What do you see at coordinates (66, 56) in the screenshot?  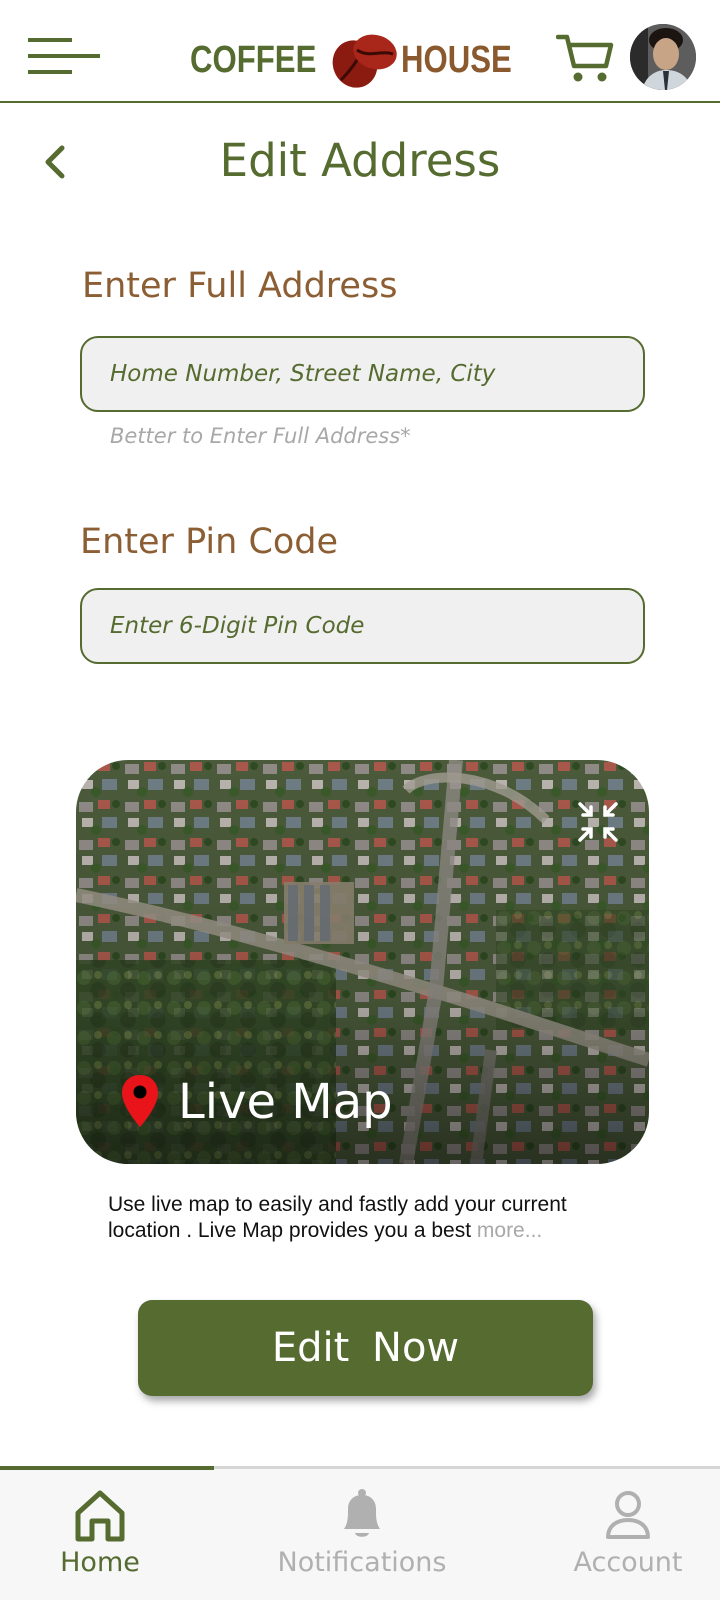 I see `hamburger-menu-icon` at bounding box center [66, 56].